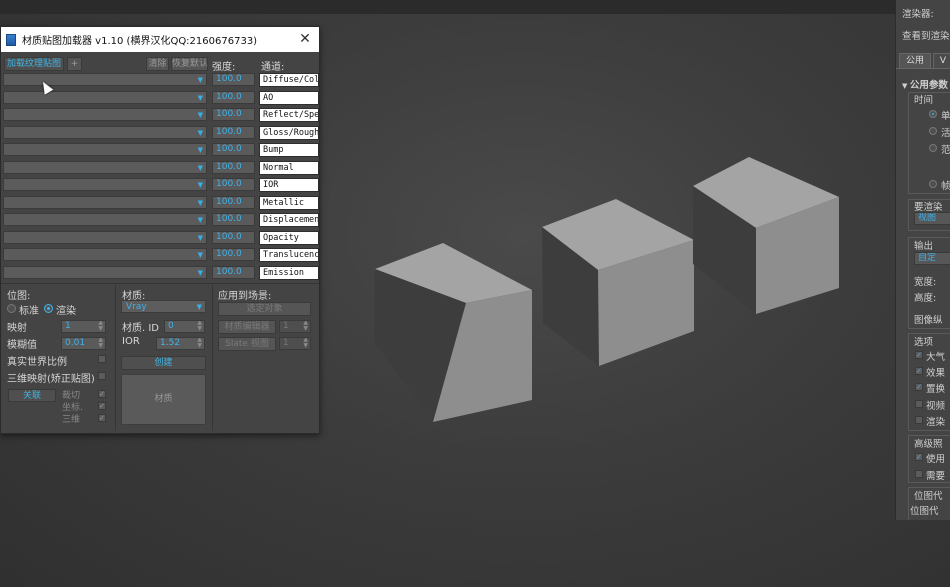 The image size is (950, 587). I want to click on add-button: +, so click(74, 64).